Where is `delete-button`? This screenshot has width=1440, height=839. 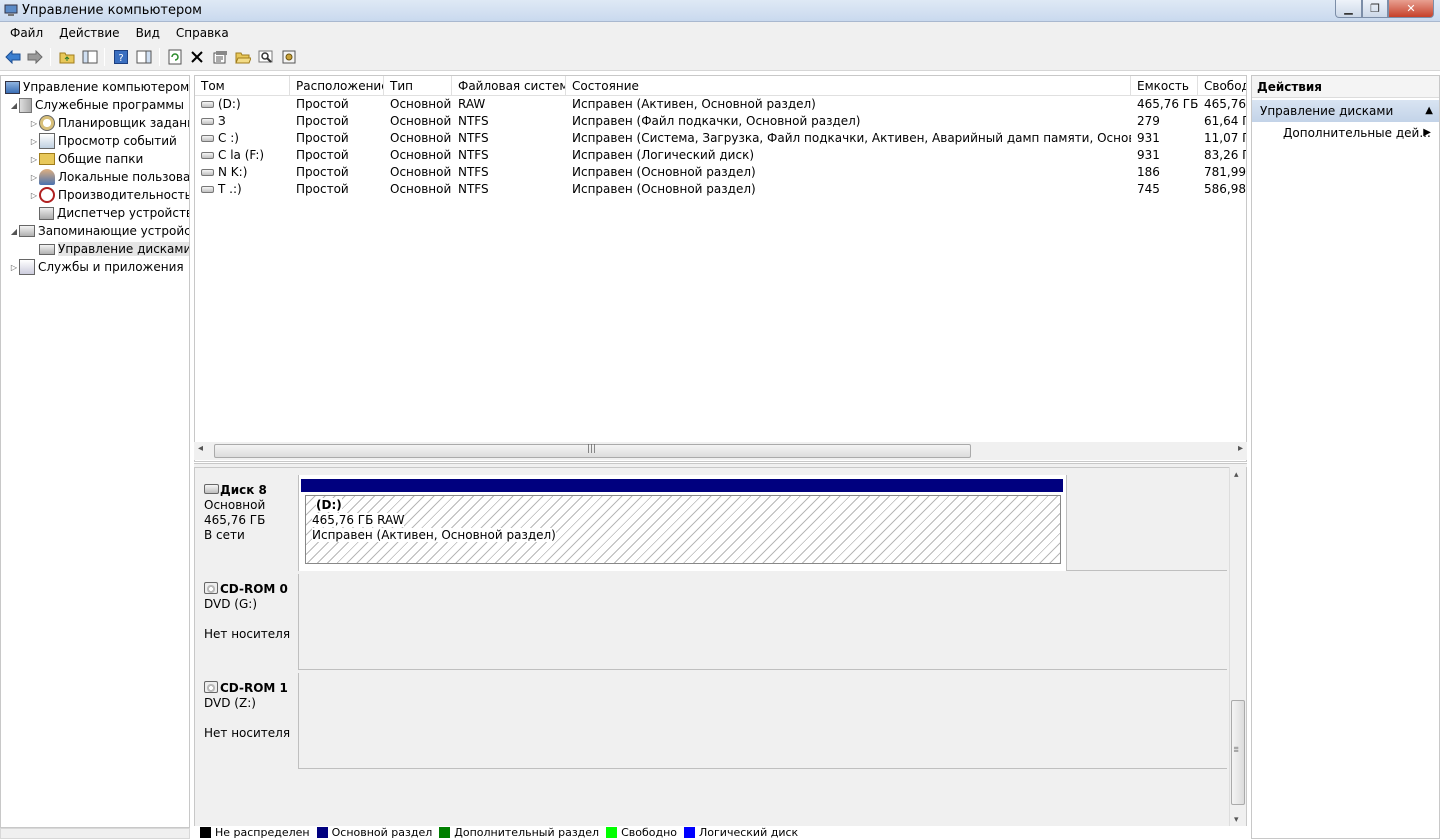 delete-button is located at coordinates (197, 57).